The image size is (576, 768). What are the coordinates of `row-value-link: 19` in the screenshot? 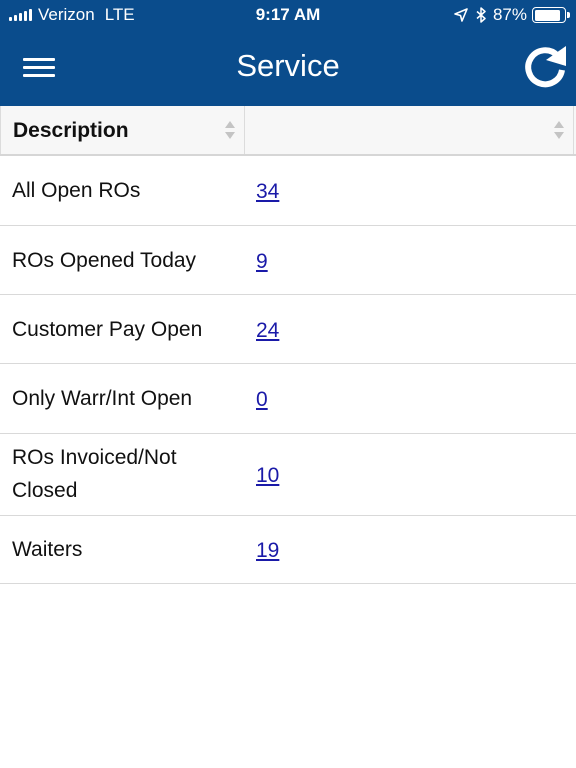 It's located at (267, 551).